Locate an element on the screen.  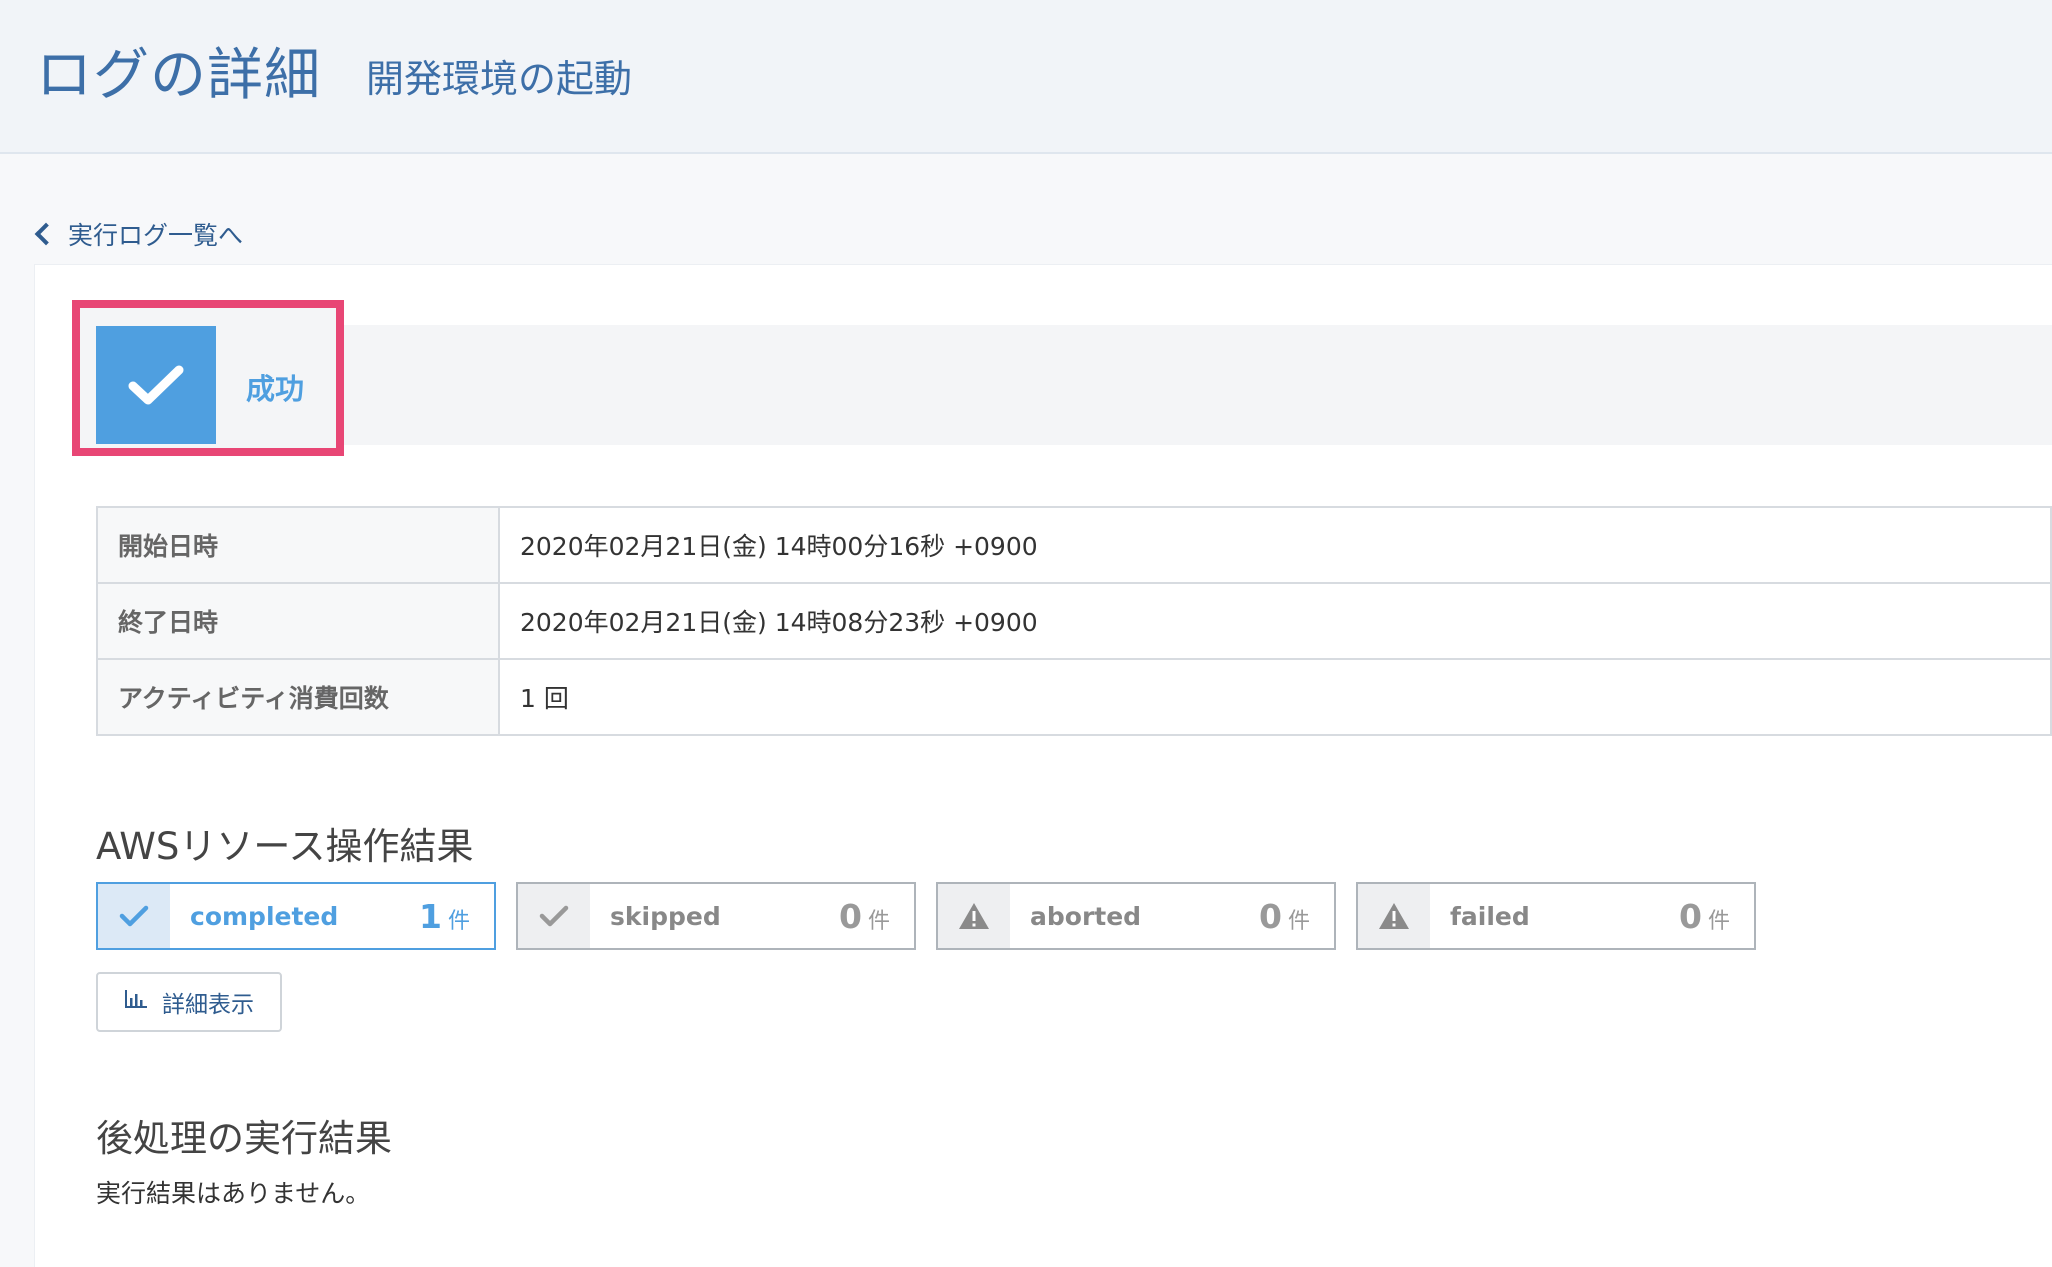
post-process-title: 後処理の実行結果 is located at coordinates (244, 1138).